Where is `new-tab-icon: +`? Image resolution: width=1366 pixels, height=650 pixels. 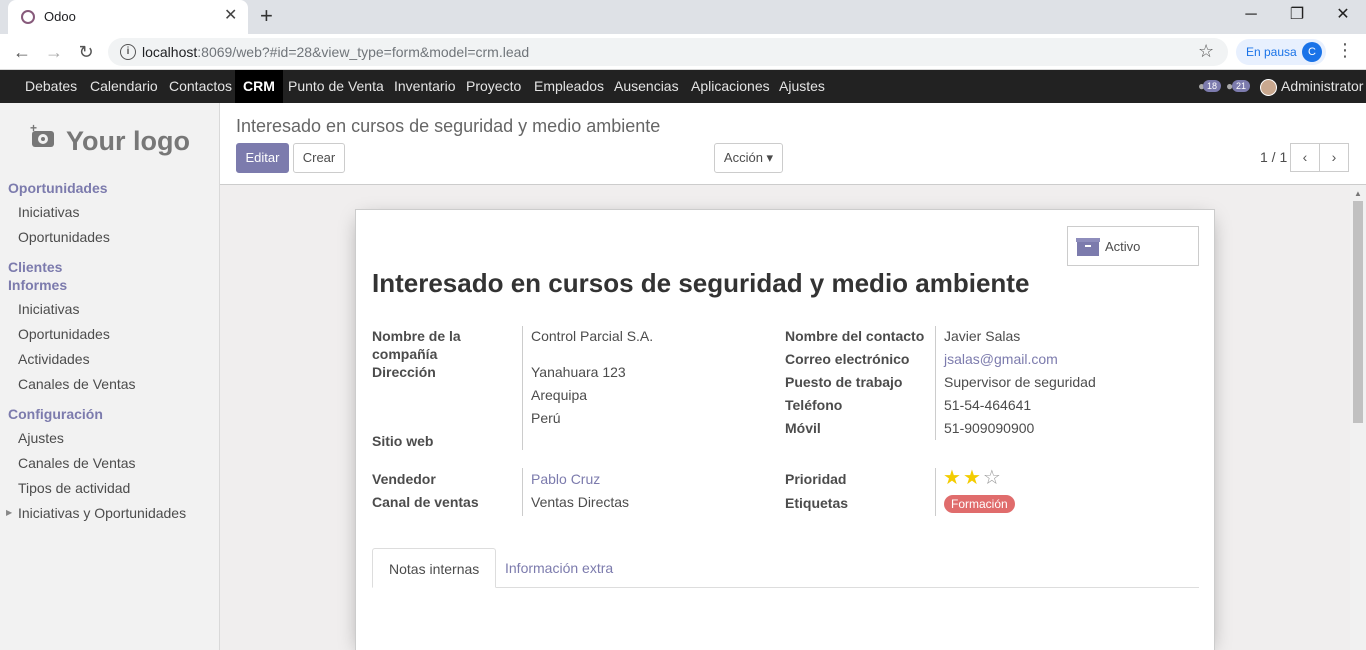 new-tab-icon: + is located at coordinates (266, 16).